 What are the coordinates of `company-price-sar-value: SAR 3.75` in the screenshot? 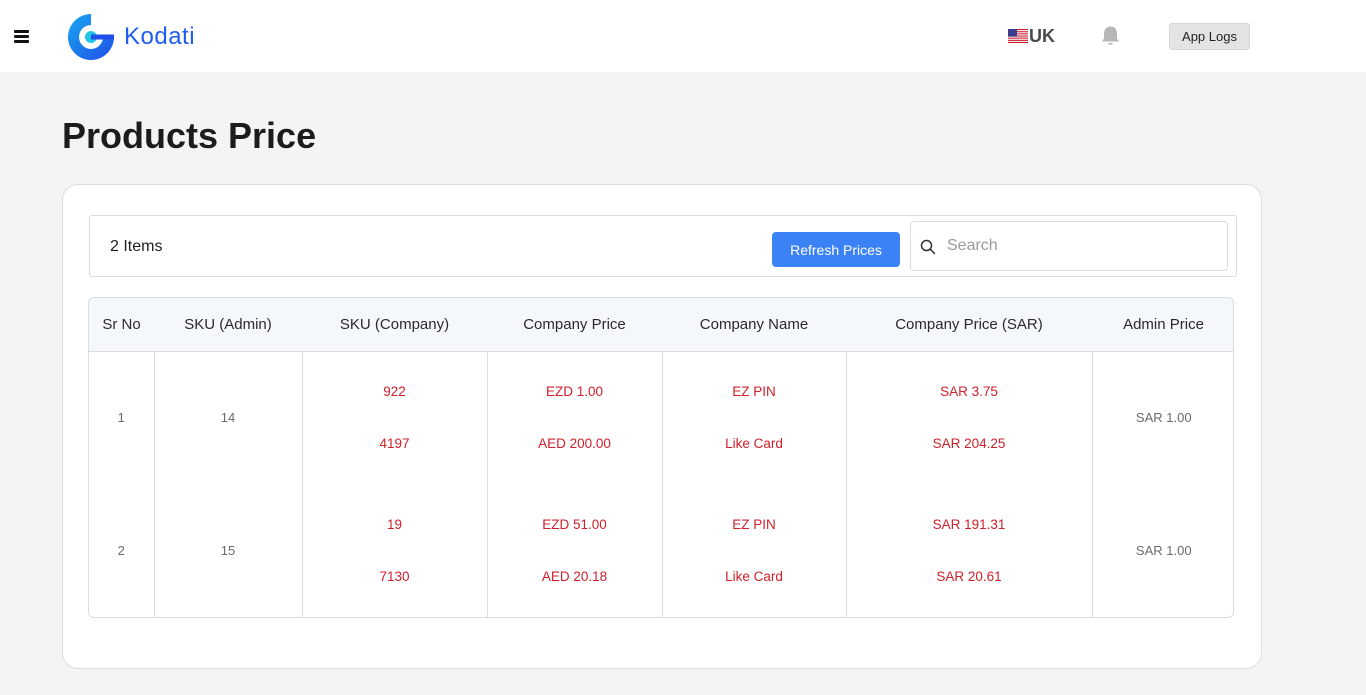 It's located at (969, 392).